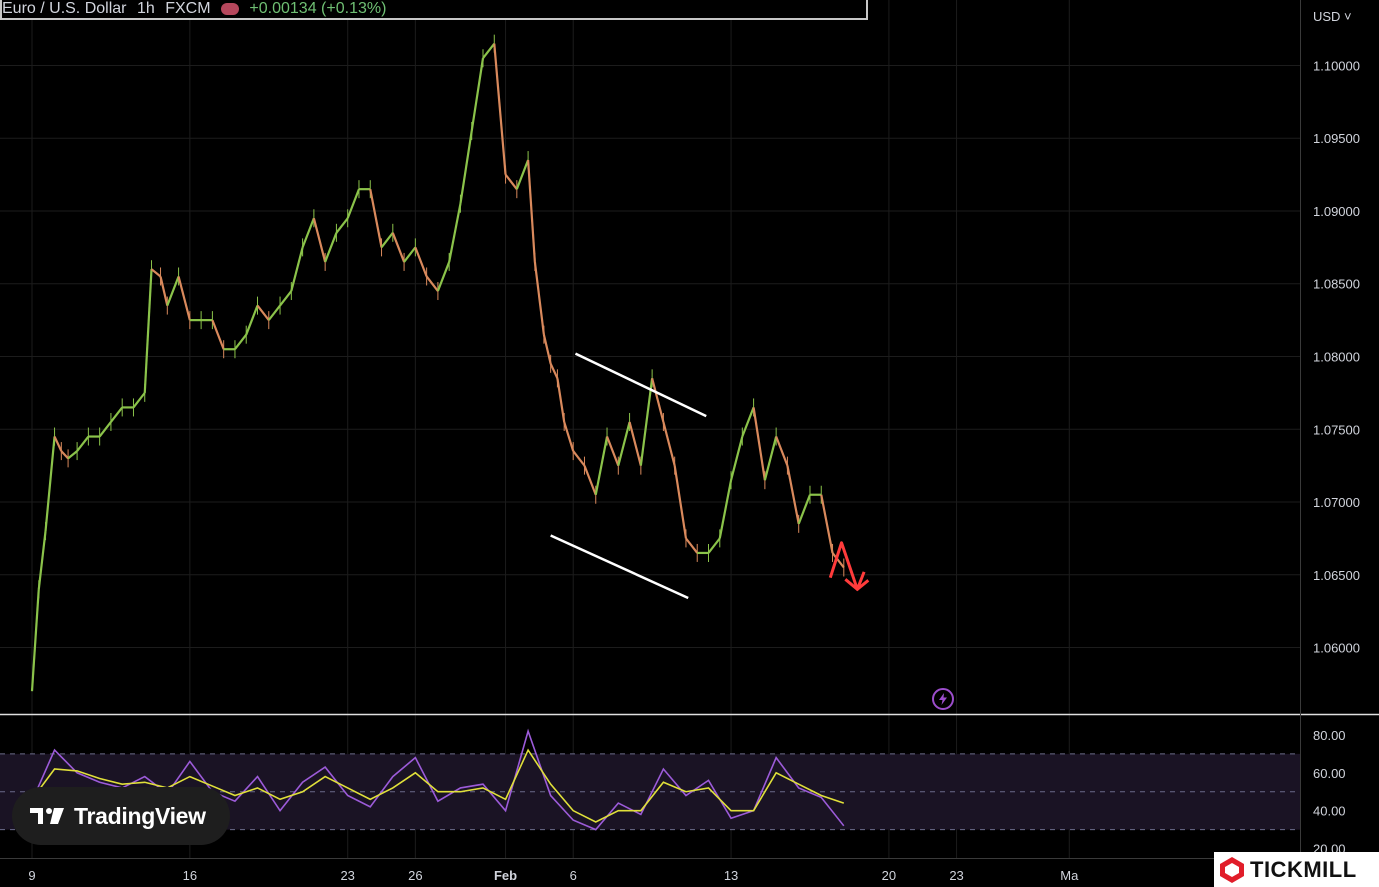 The image size is (1379, 887). Describe the element at coordinates (190, 875) in the screenshot. I see `time-tick-label: 16` at that location.